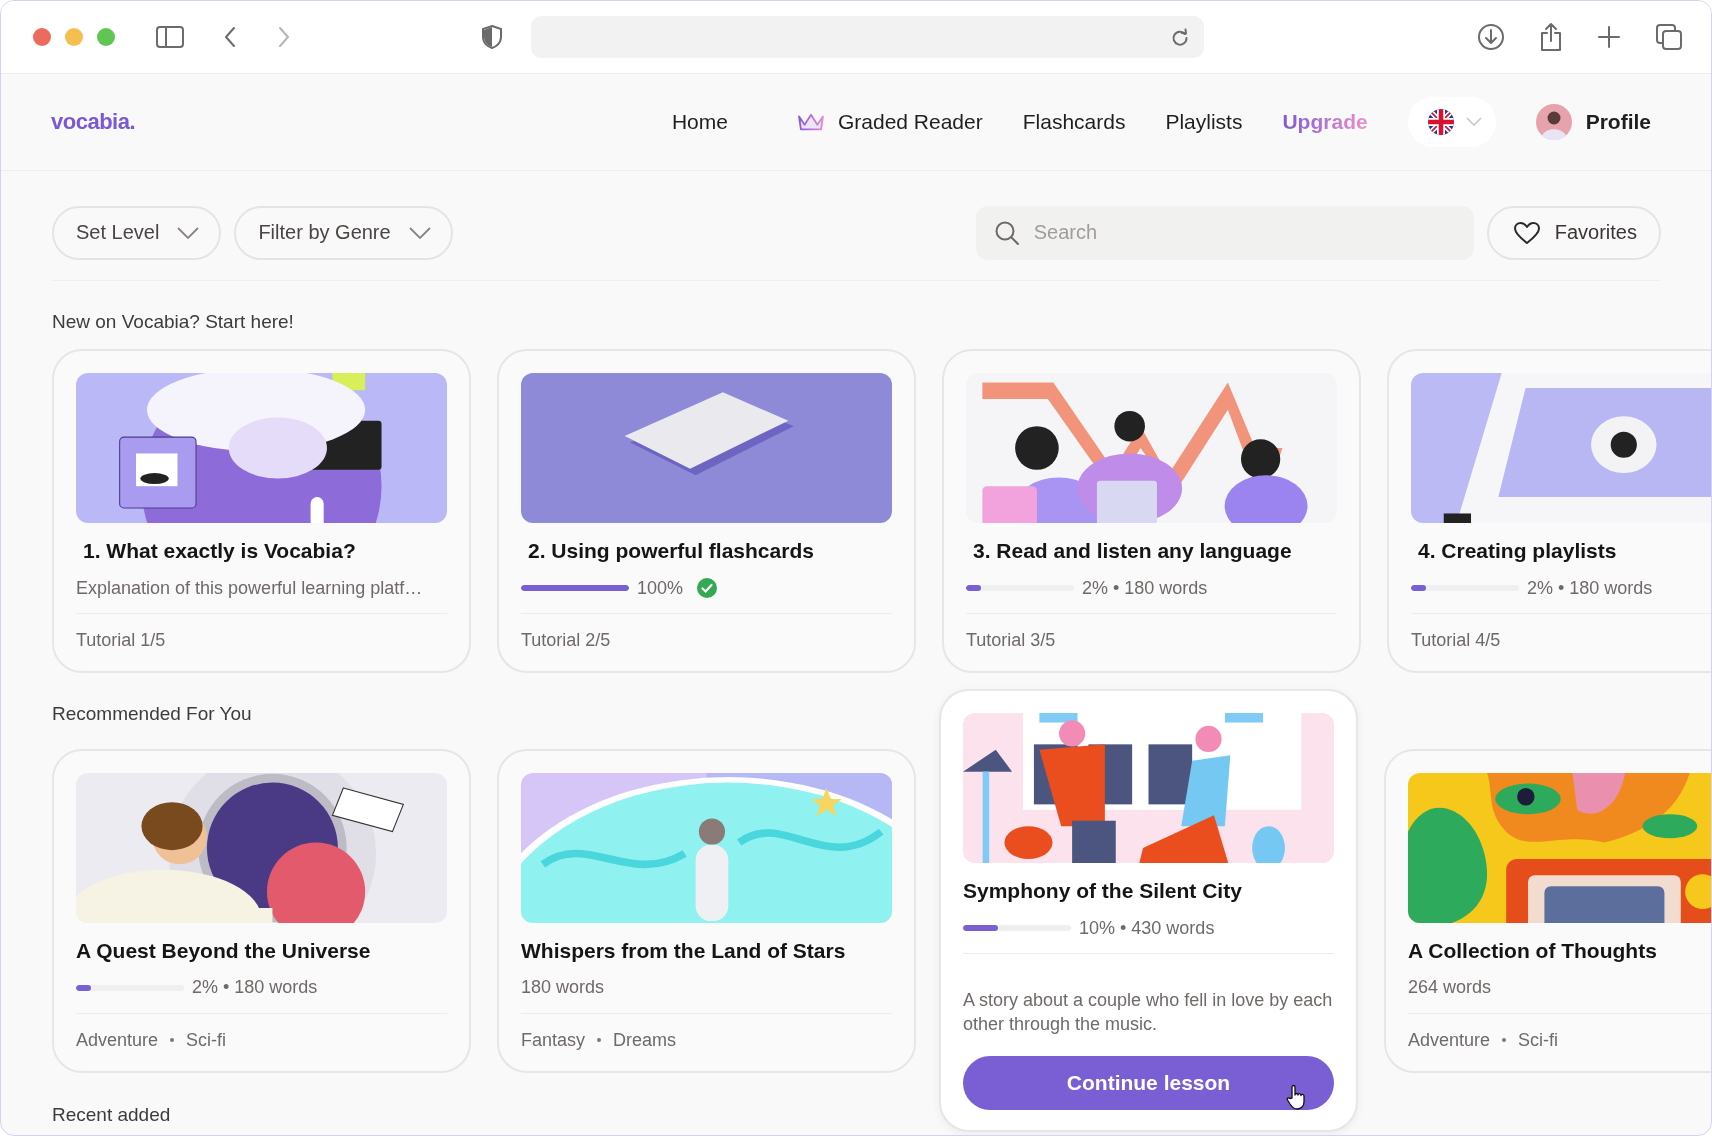  I want to click on search-icon, so click(1006, 232).